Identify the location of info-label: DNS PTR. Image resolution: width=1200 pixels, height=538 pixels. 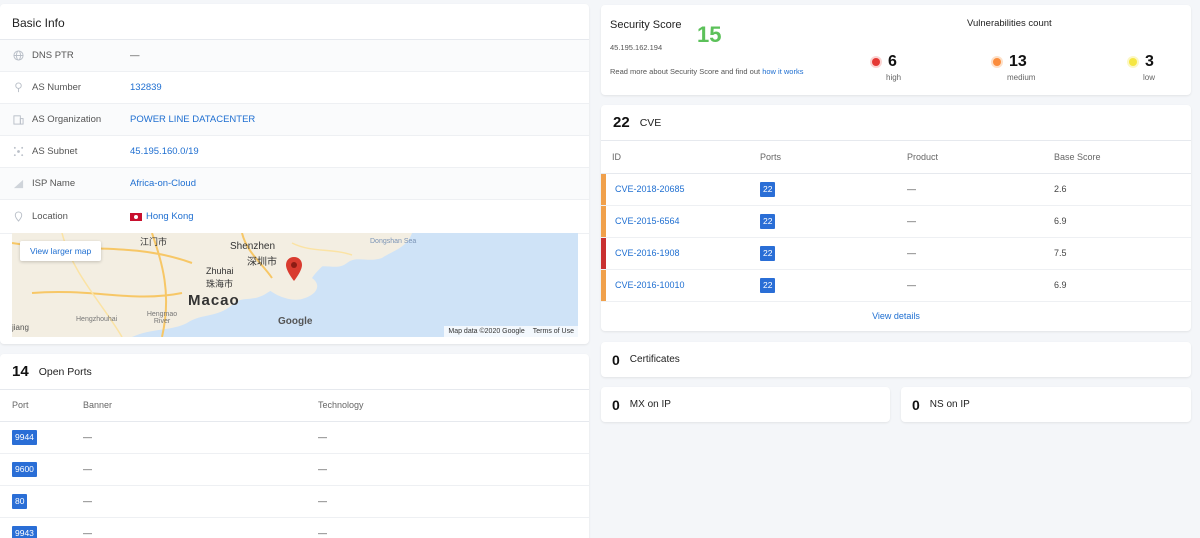
(53, 55).